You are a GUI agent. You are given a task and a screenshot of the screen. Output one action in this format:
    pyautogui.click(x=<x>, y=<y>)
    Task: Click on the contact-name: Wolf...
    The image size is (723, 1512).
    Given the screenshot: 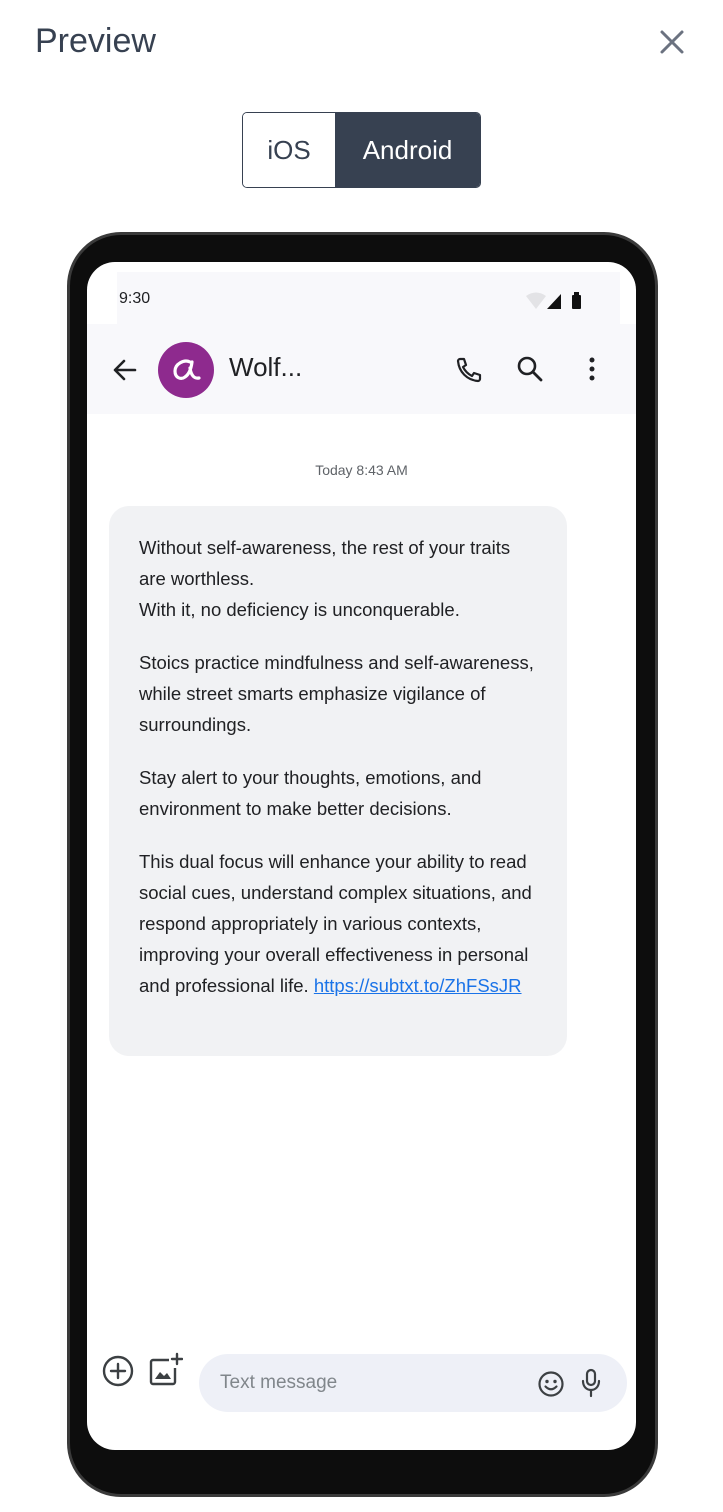 What is the action you would take?
    pyautogui.click(x=266, y=367)
    